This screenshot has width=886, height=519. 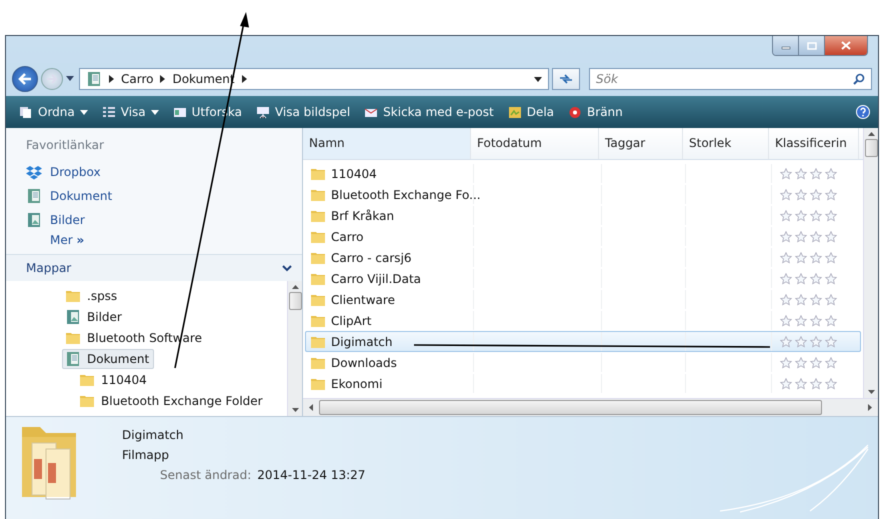 I want to click on item-type: Filmapp, so click(x=146, y=455).